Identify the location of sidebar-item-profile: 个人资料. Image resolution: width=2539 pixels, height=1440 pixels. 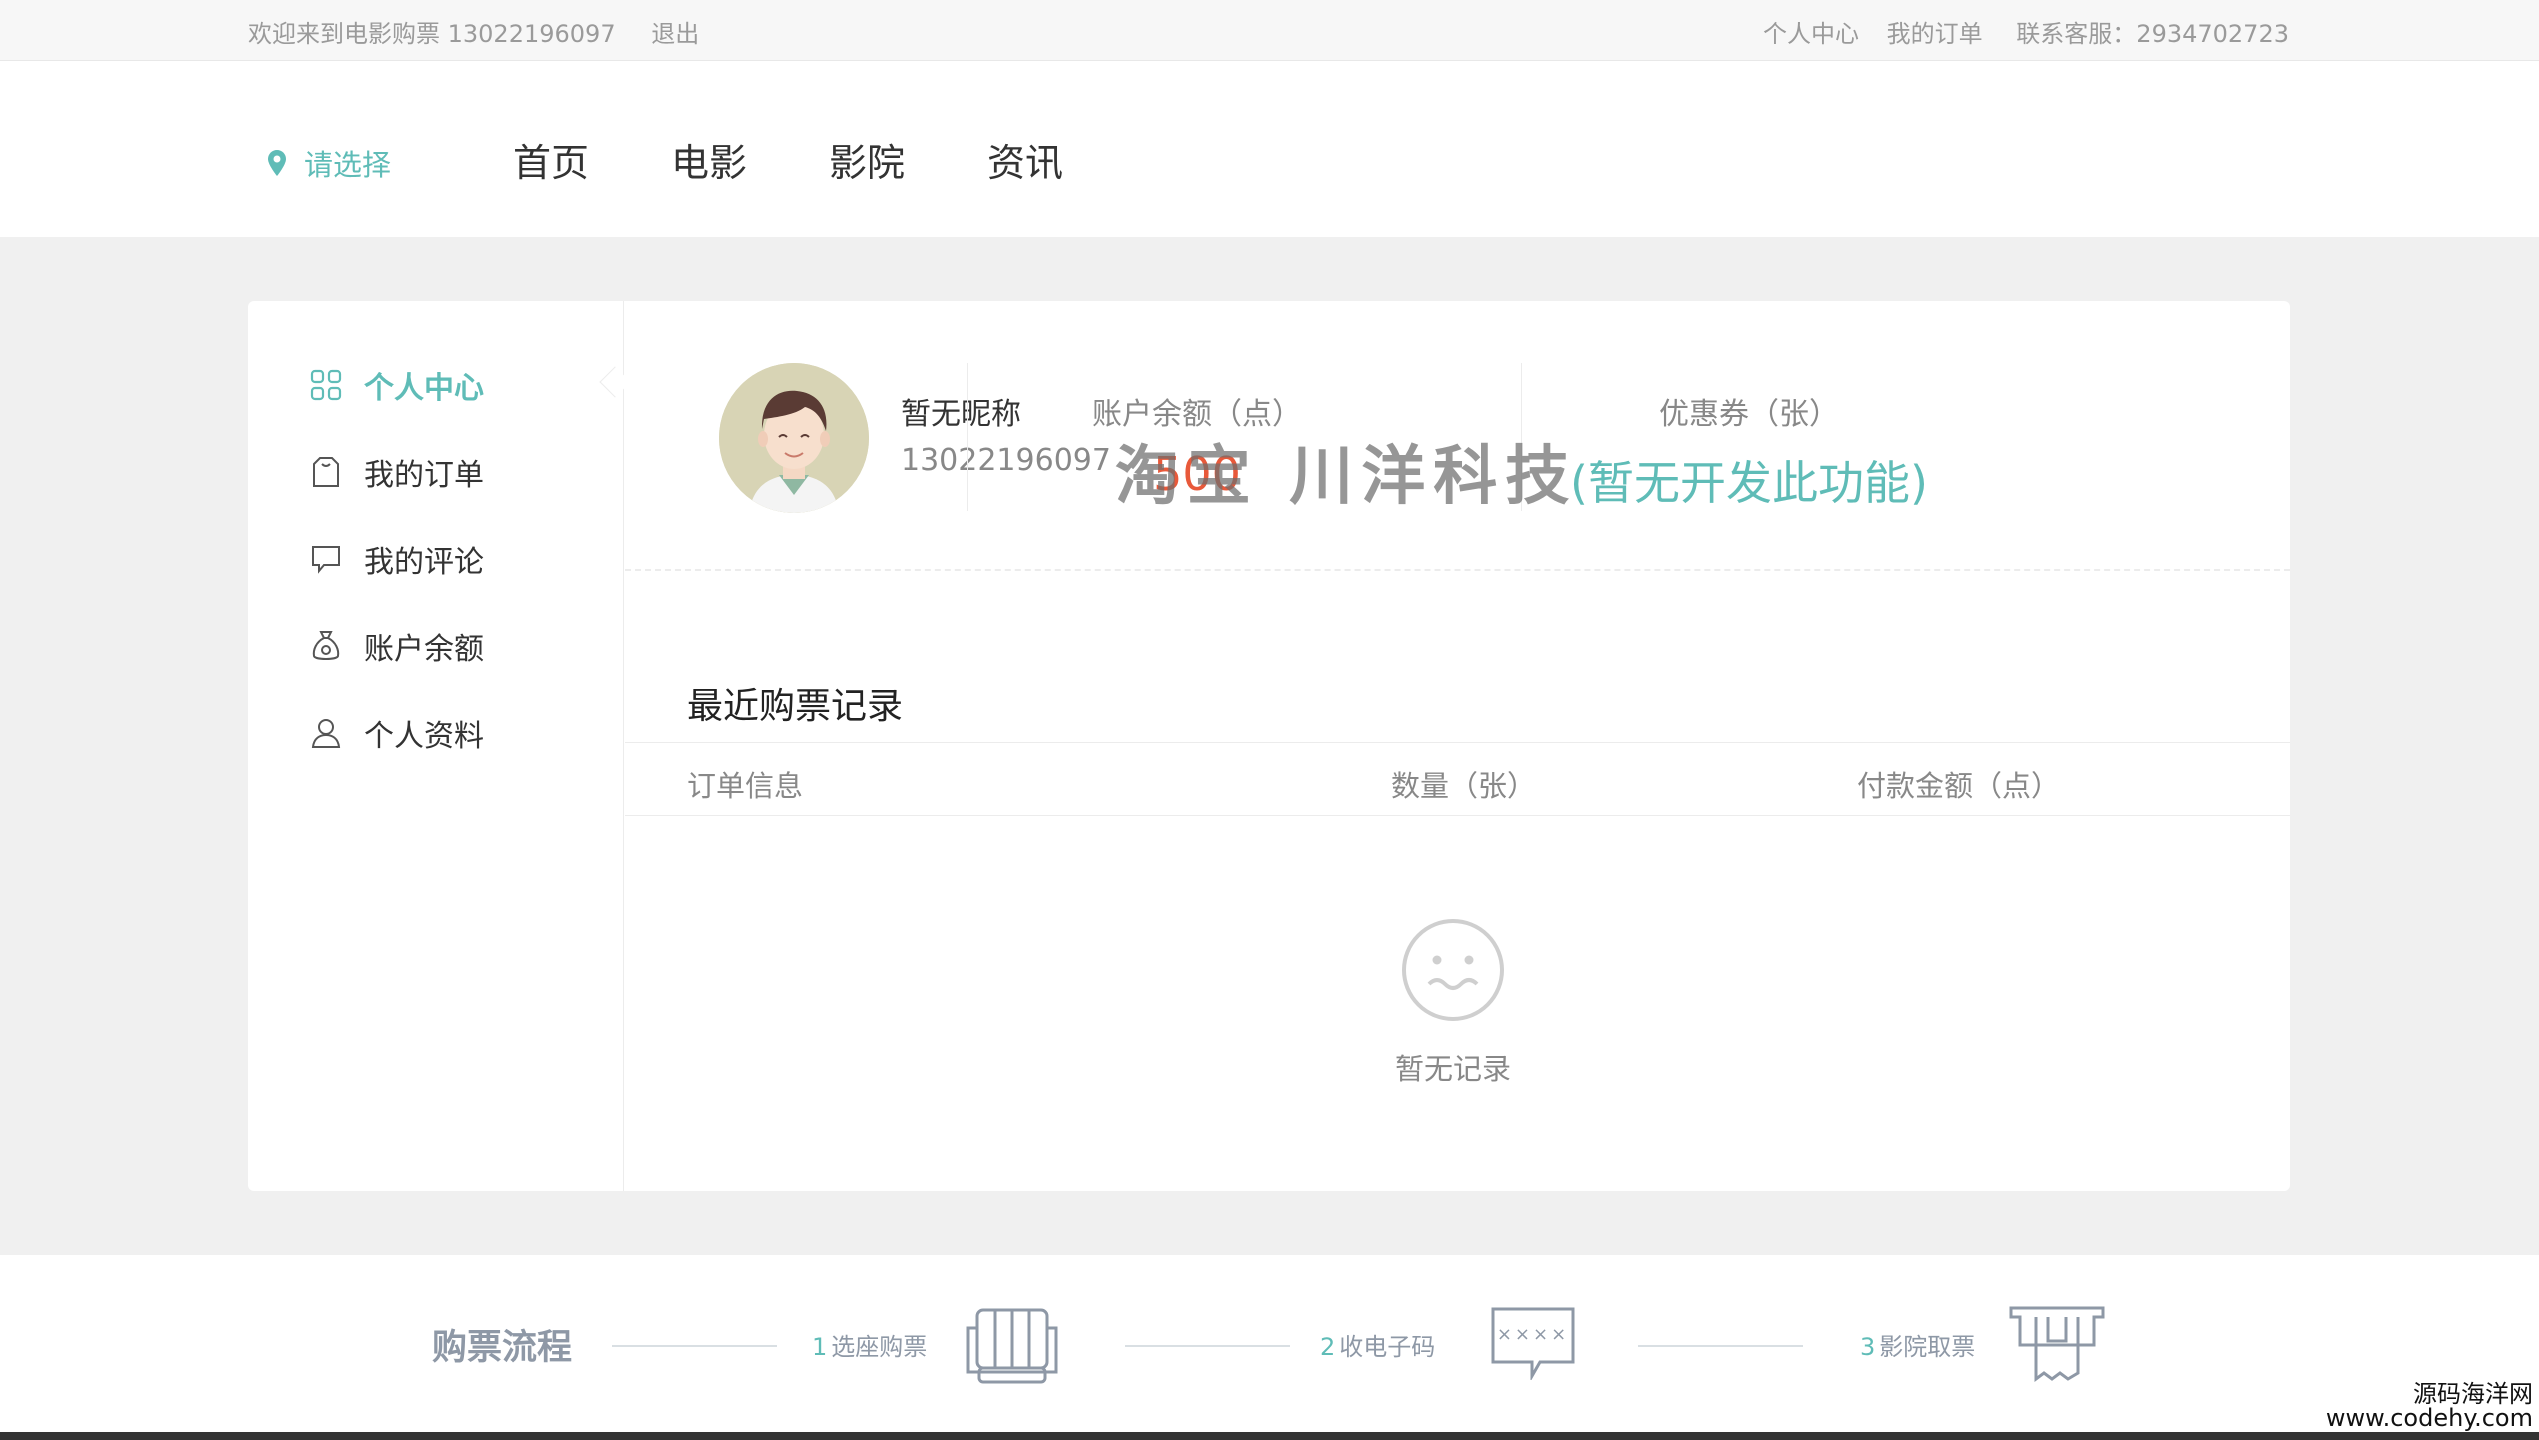
(397, 733).